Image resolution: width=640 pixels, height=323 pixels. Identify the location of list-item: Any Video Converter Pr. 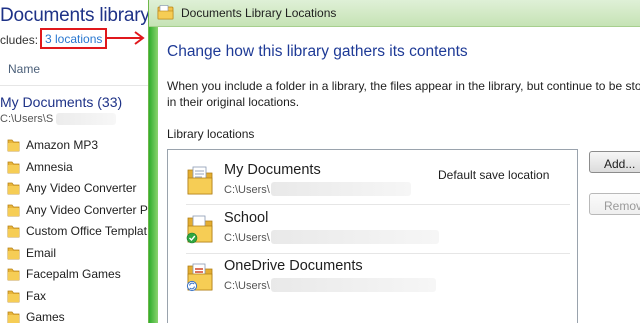
(76, 210).